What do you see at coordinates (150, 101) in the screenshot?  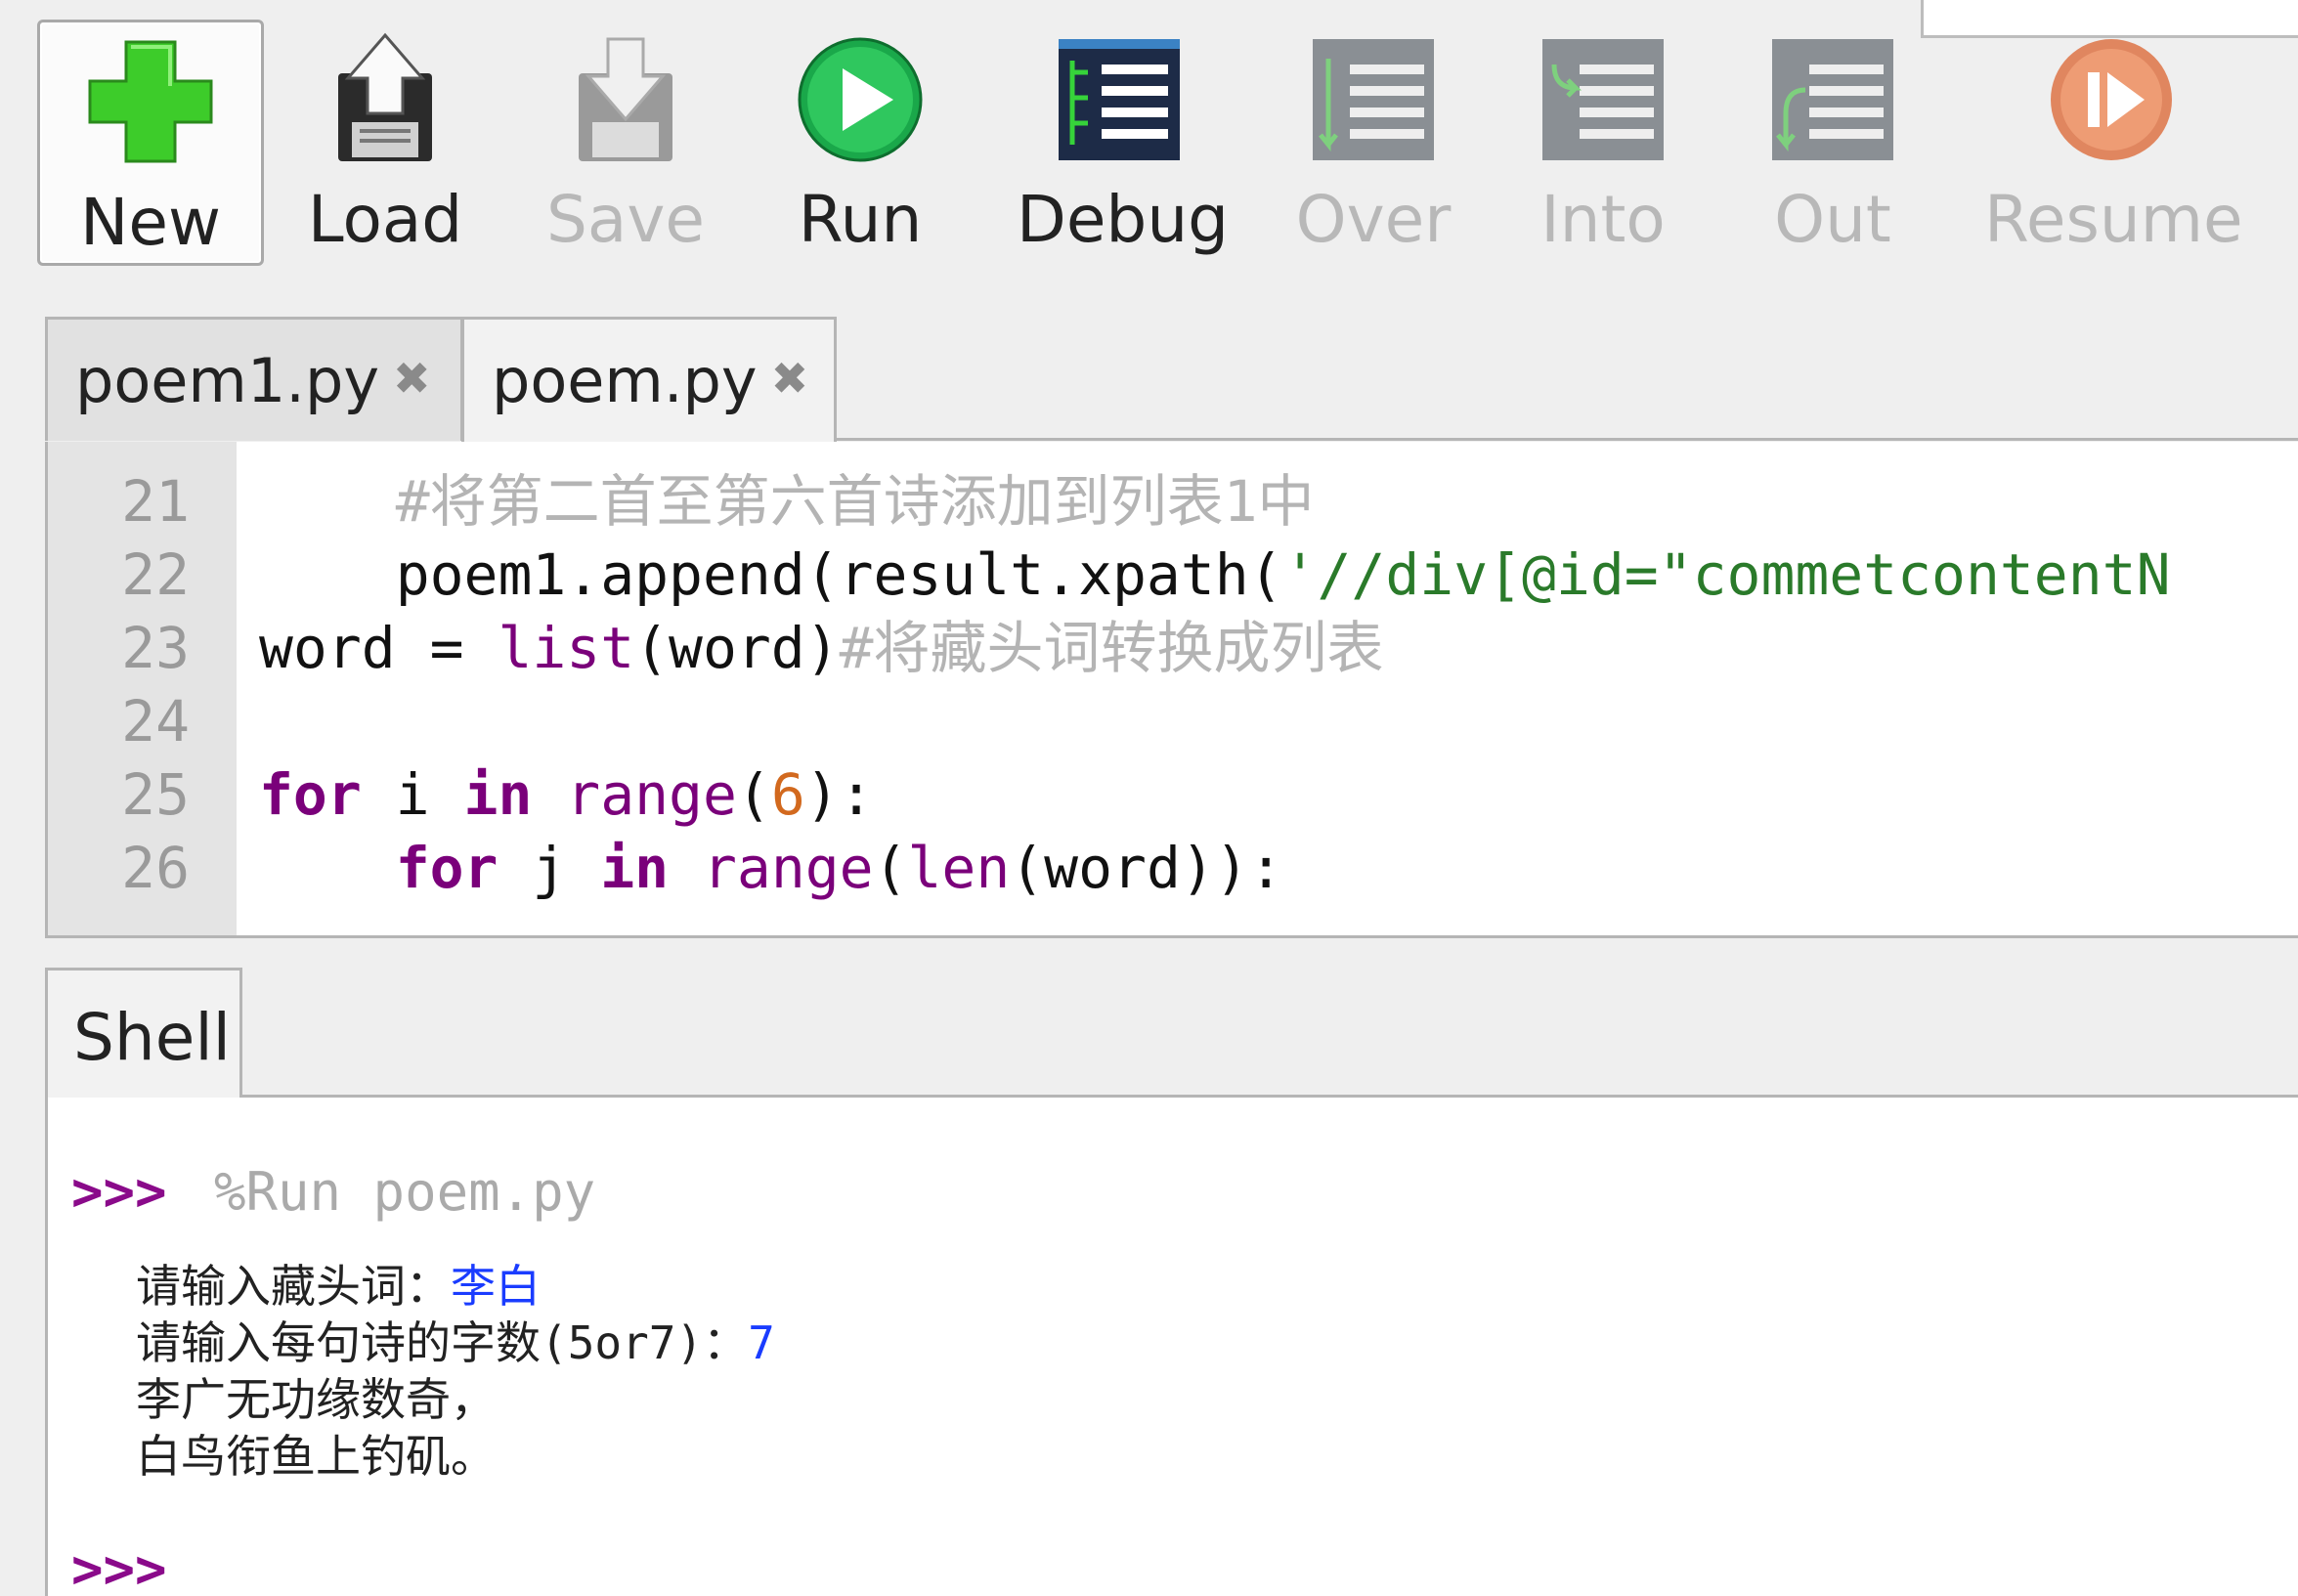 I see `plus-icon` at bounding box center [150, 101].